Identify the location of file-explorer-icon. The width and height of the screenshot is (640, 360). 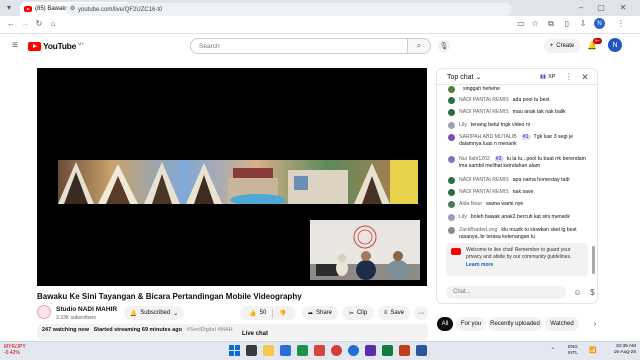
(268, 350).